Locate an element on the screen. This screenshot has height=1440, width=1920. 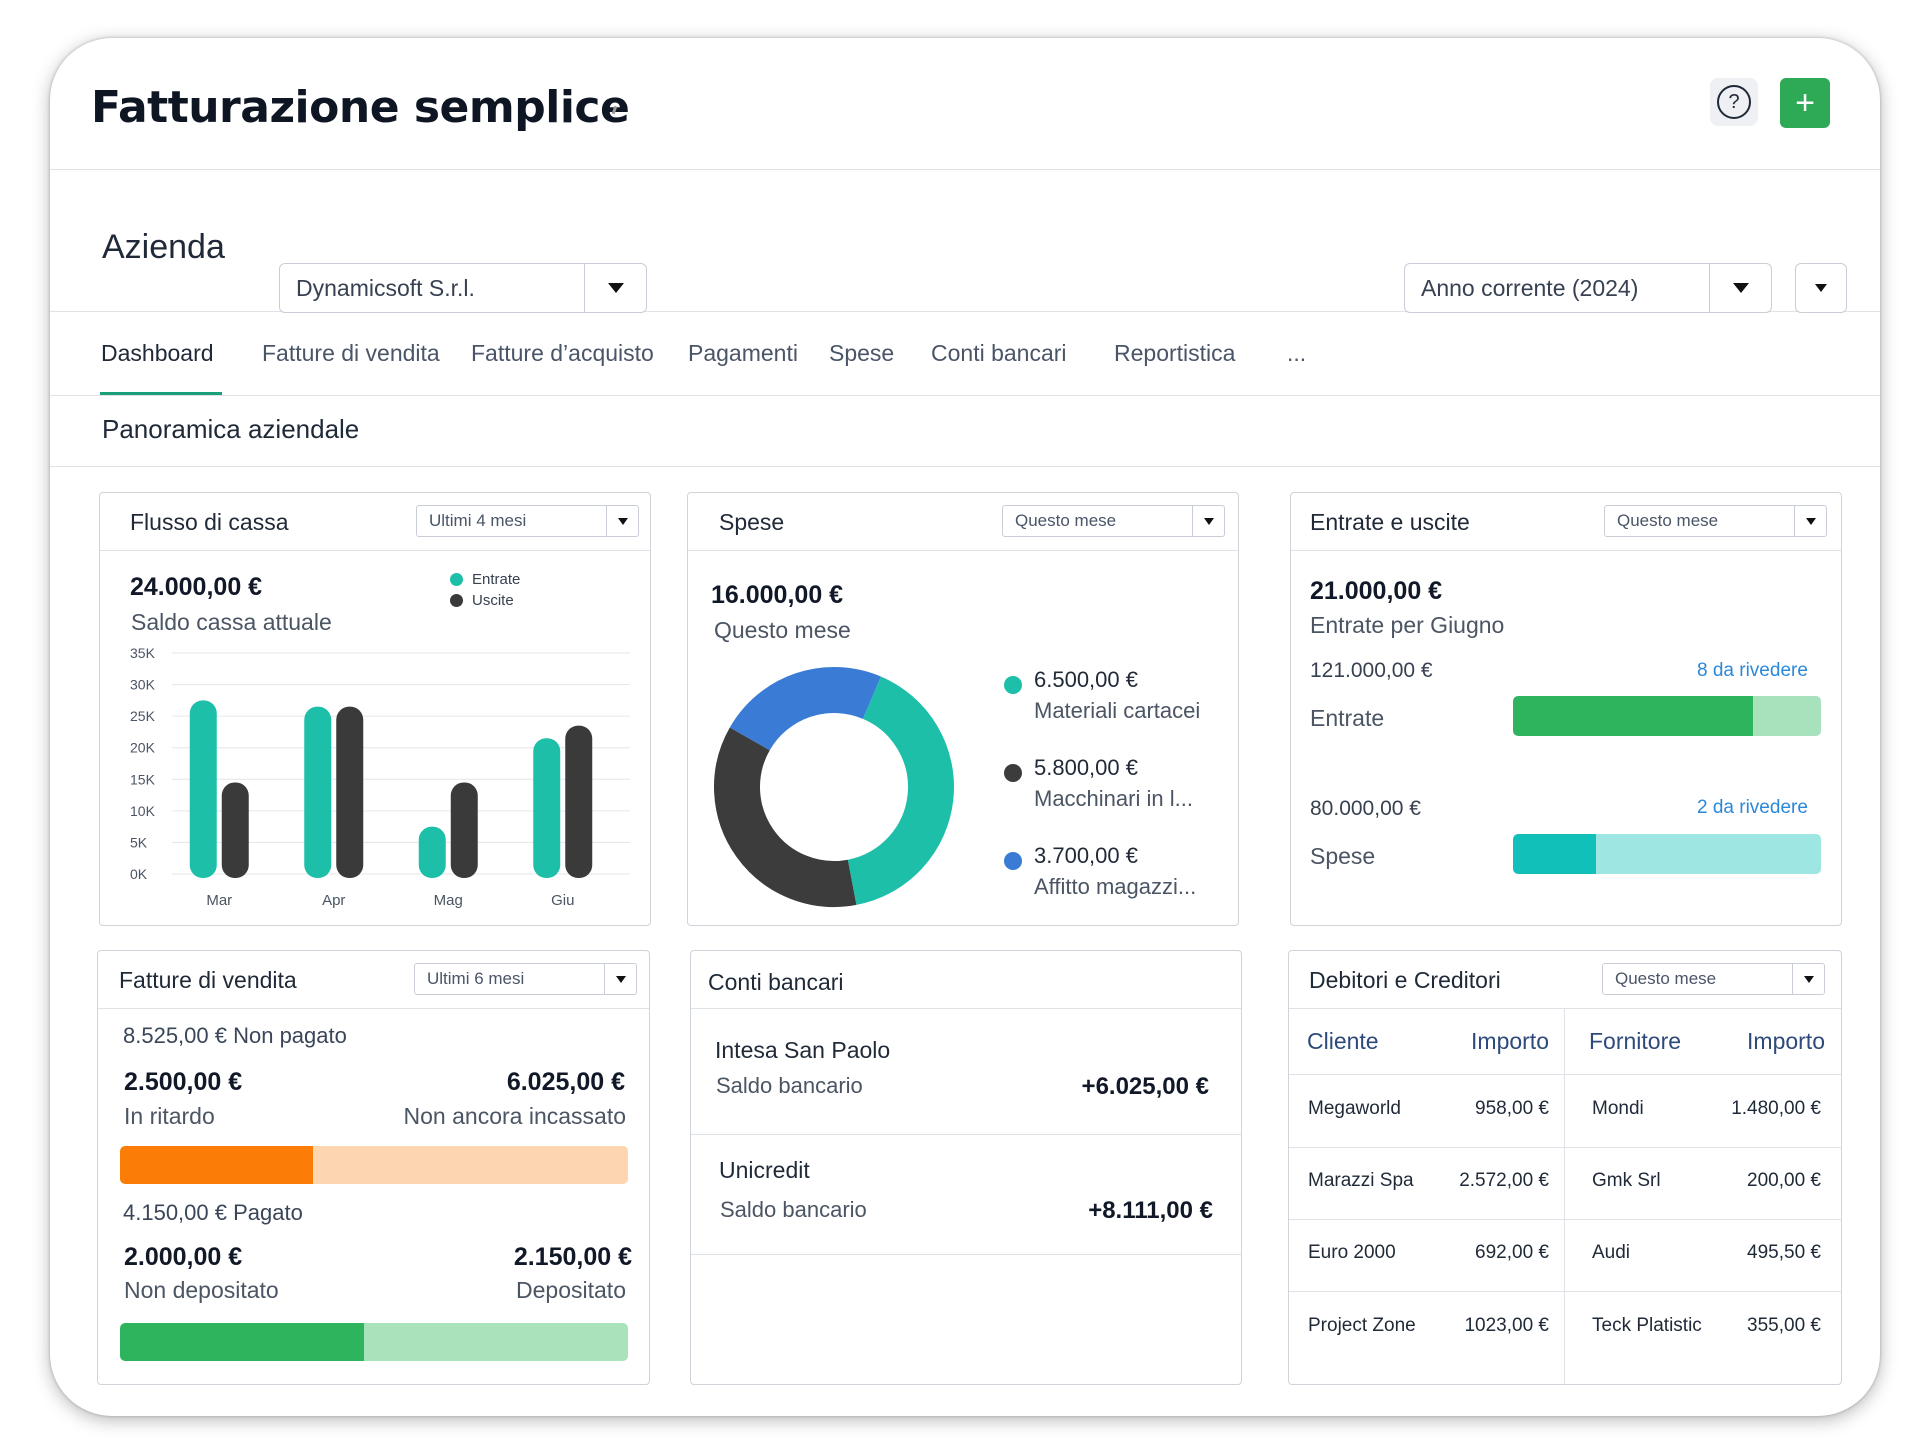
legend-entrate: Entrate is located at coordinates (485, 579).